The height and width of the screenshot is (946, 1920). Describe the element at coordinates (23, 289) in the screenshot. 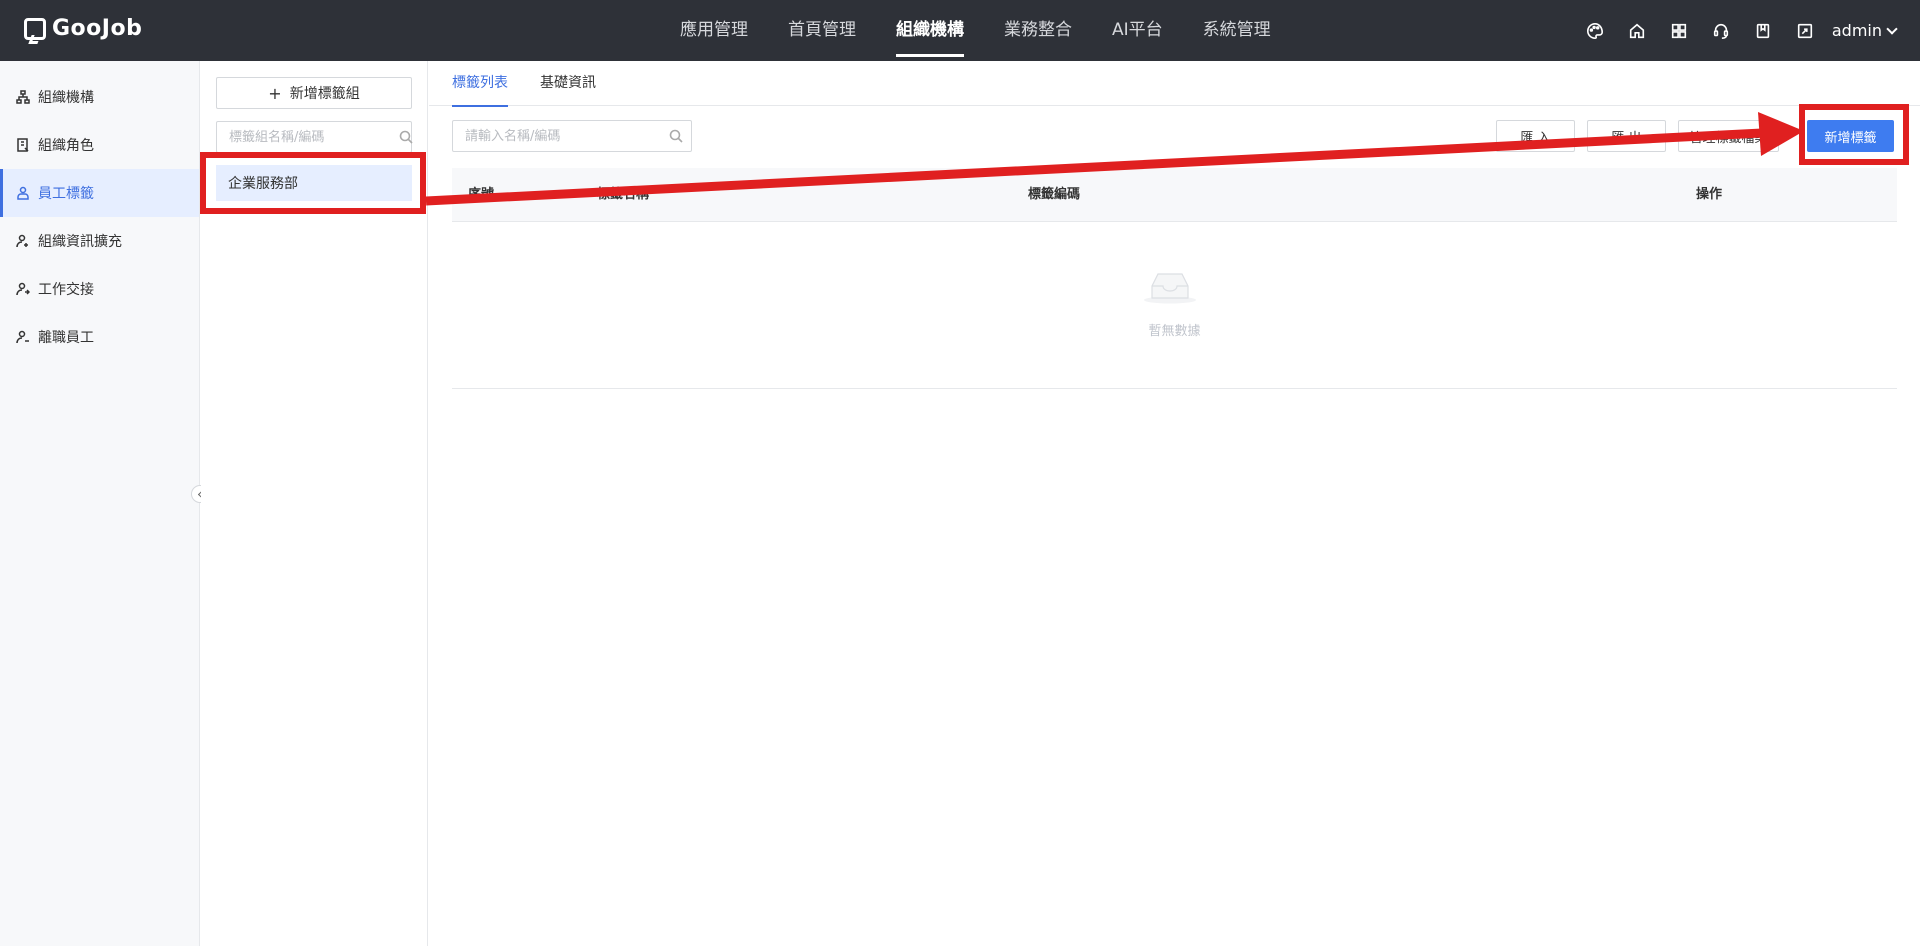

I see `user-handover-icon` at that location.